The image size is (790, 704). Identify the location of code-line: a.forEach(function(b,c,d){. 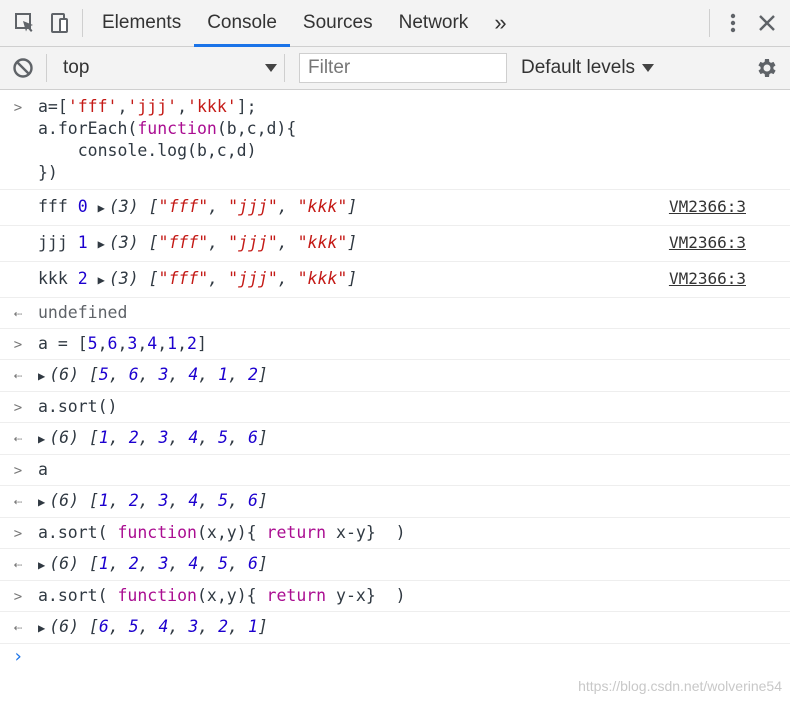
(167, 128).